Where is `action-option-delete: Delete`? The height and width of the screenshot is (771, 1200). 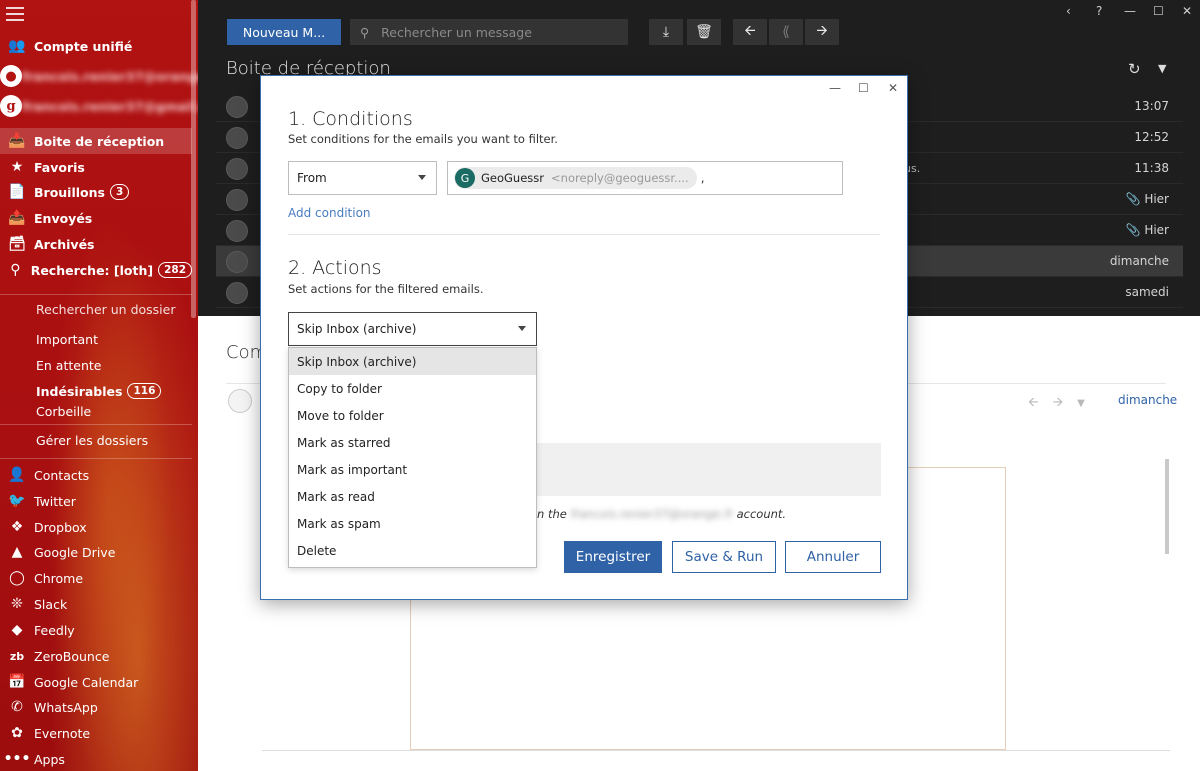 action-option-delete: Delete is located at coordinates (412, 550).